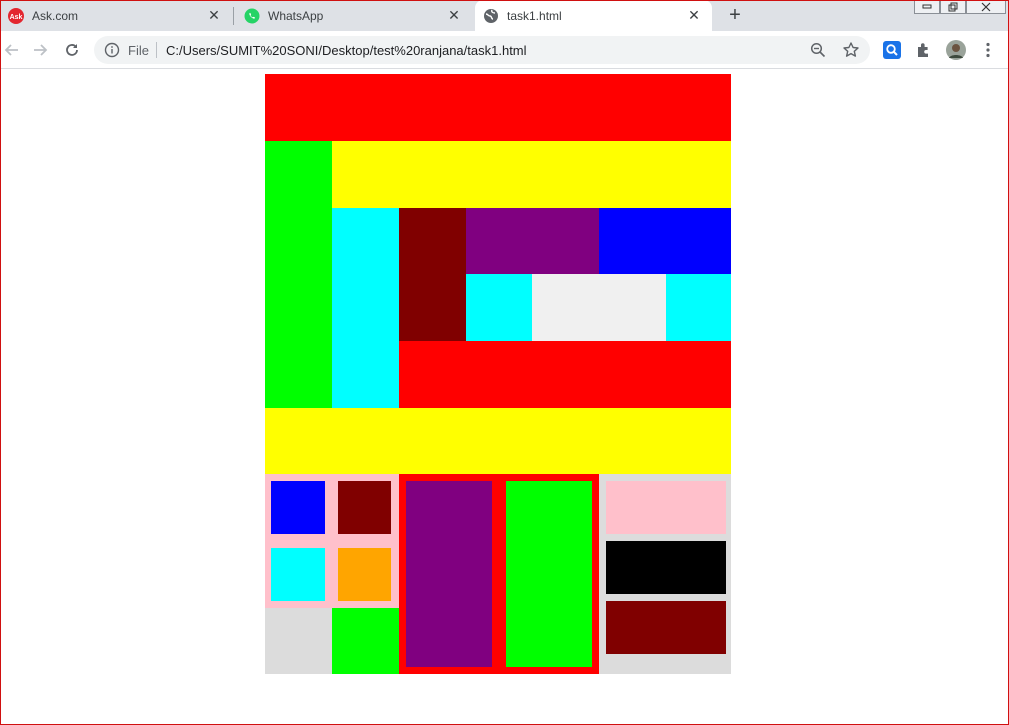  I want to click on scheme-label: File, so click(138, 50).